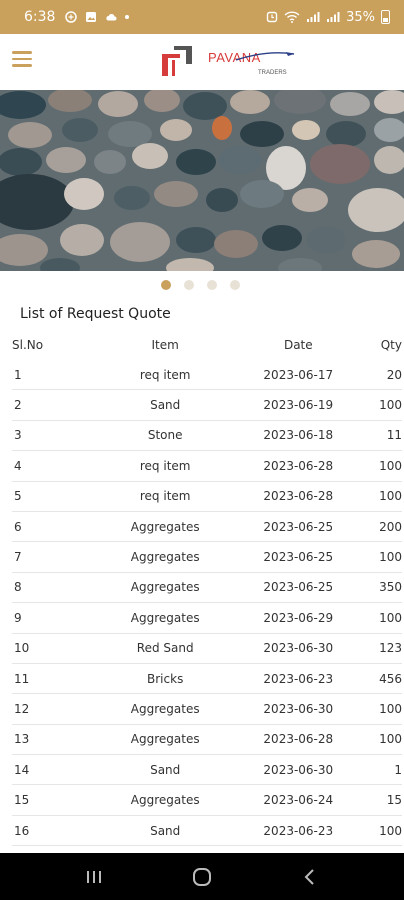 This screenshot has height=900, width=404. What do you see at coordinates (22, 830) in the screenshot?
I see `cell-slno: 16` at bounding box center [22, 830].